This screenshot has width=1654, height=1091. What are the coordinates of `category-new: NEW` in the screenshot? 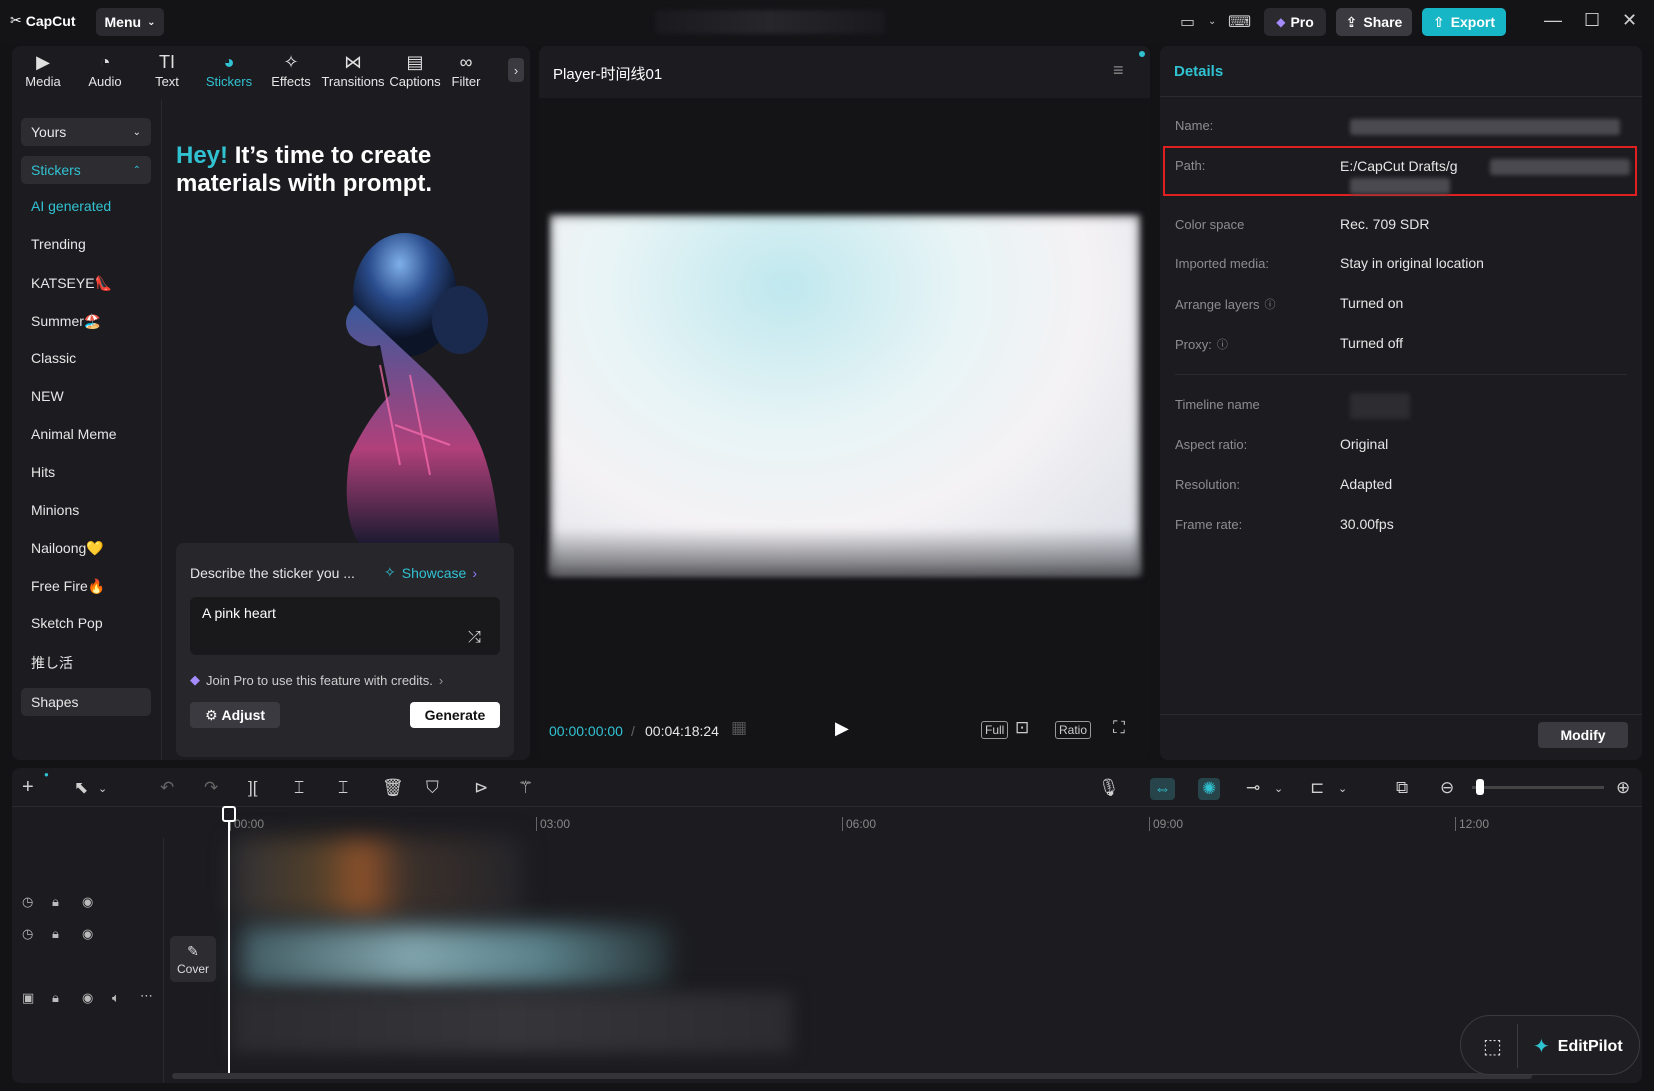 It's located at (47, 396).